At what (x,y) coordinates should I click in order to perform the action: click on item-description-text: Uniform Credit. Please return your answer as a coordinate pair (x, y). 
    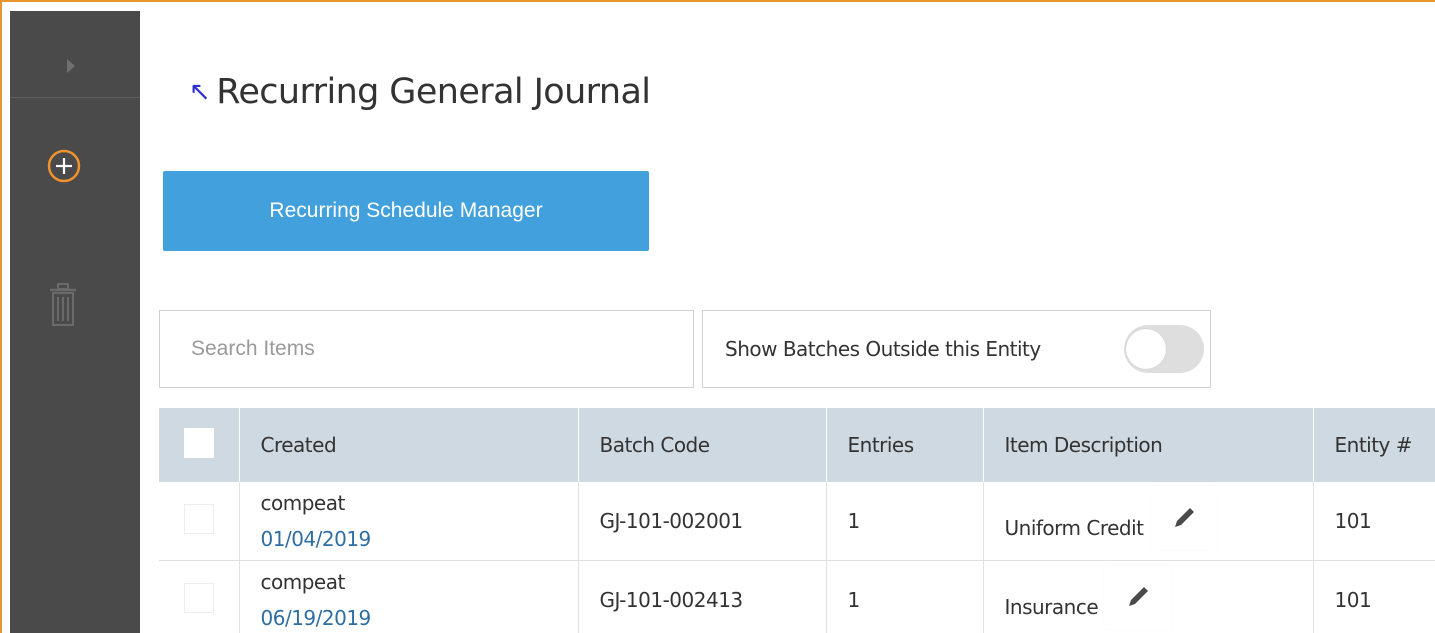
    Looking at the image, I should click on (1074, 528).